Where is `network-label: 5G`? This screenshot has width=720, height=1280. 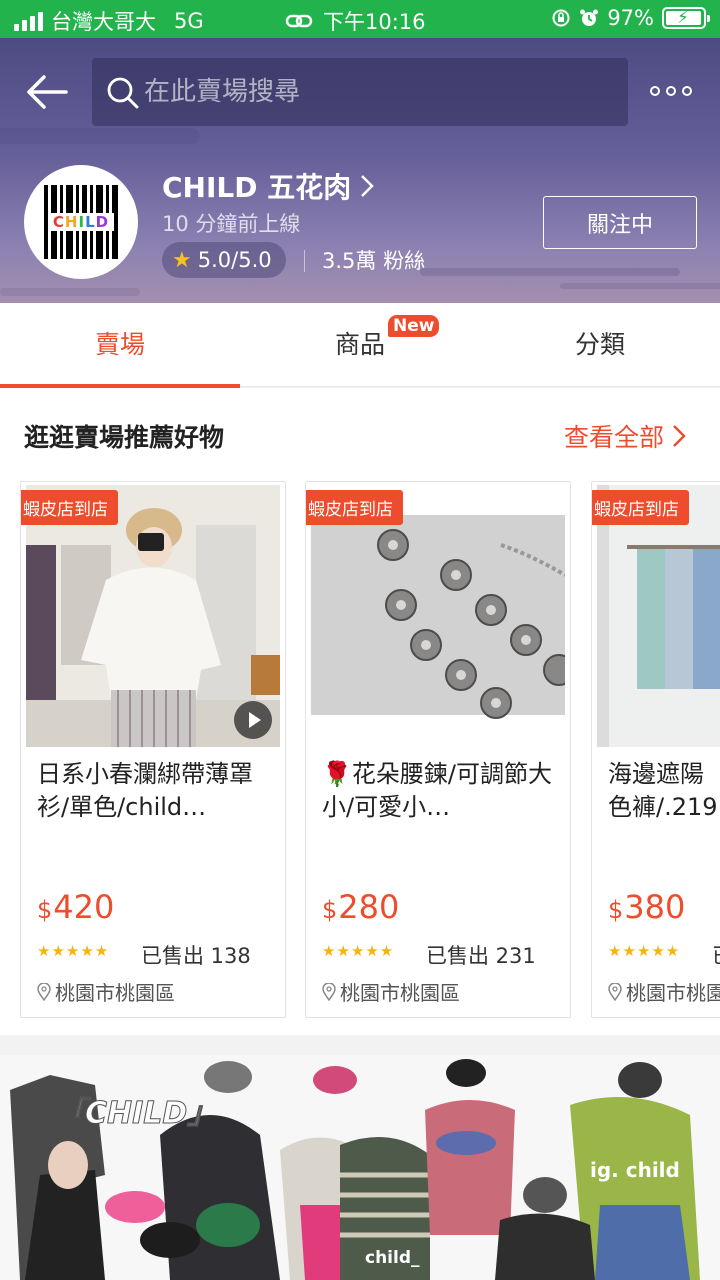 network-label: 5G is located at coordinates (189, 21).